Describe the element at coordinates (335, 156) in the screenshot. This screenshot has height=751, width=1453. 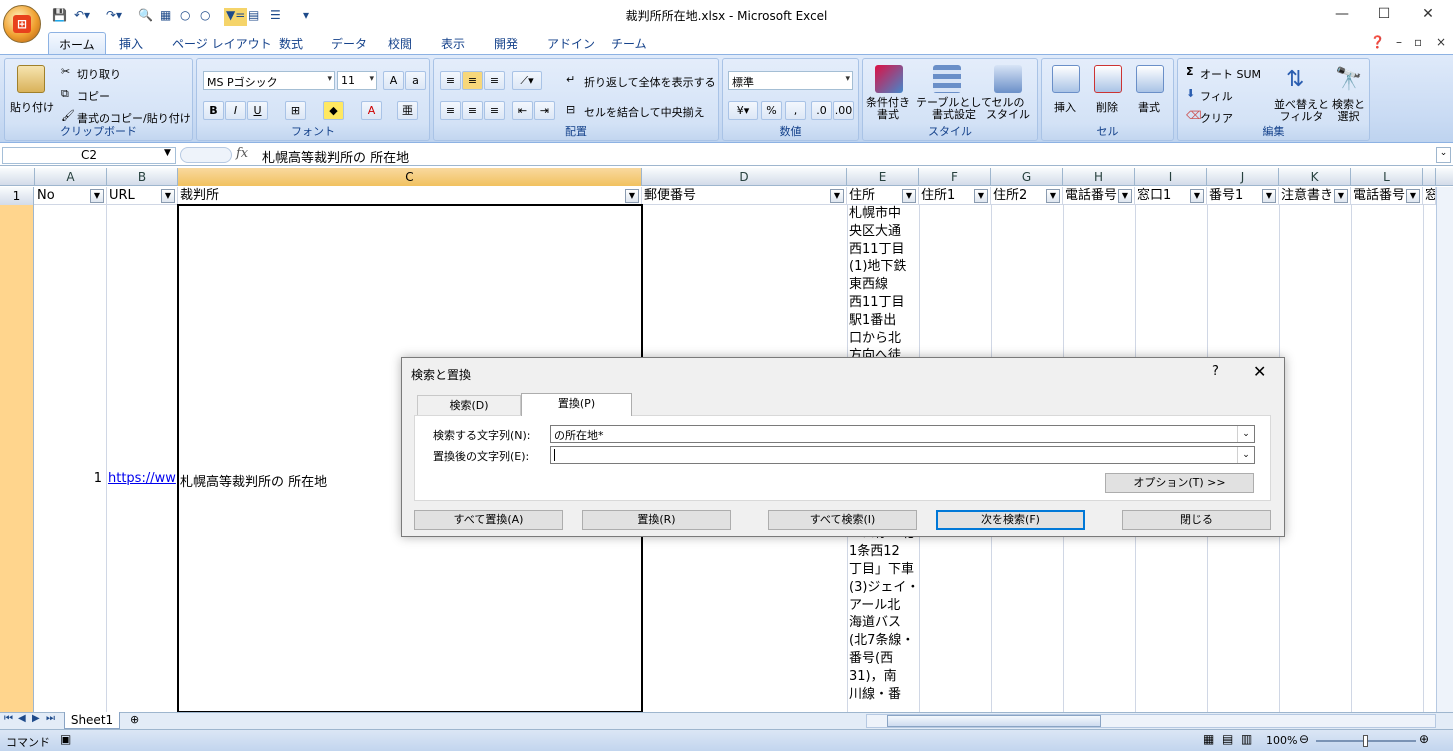
I see `formula-input: 札幌高等裁判所の 所在地` at that location.